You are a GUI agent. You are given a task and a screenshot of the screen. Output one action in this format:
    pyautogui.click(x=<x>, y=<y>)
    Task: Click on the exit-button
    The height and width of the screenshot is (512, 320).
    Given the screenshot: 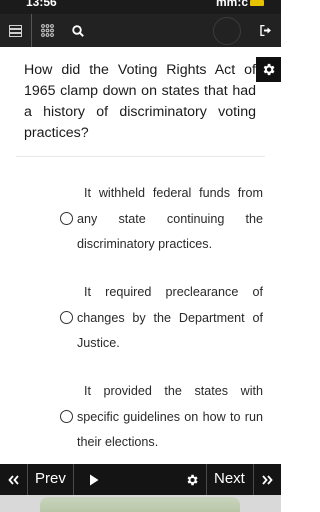 What is the action you would take?
    pyautogui.click(x=266, y=30)
    